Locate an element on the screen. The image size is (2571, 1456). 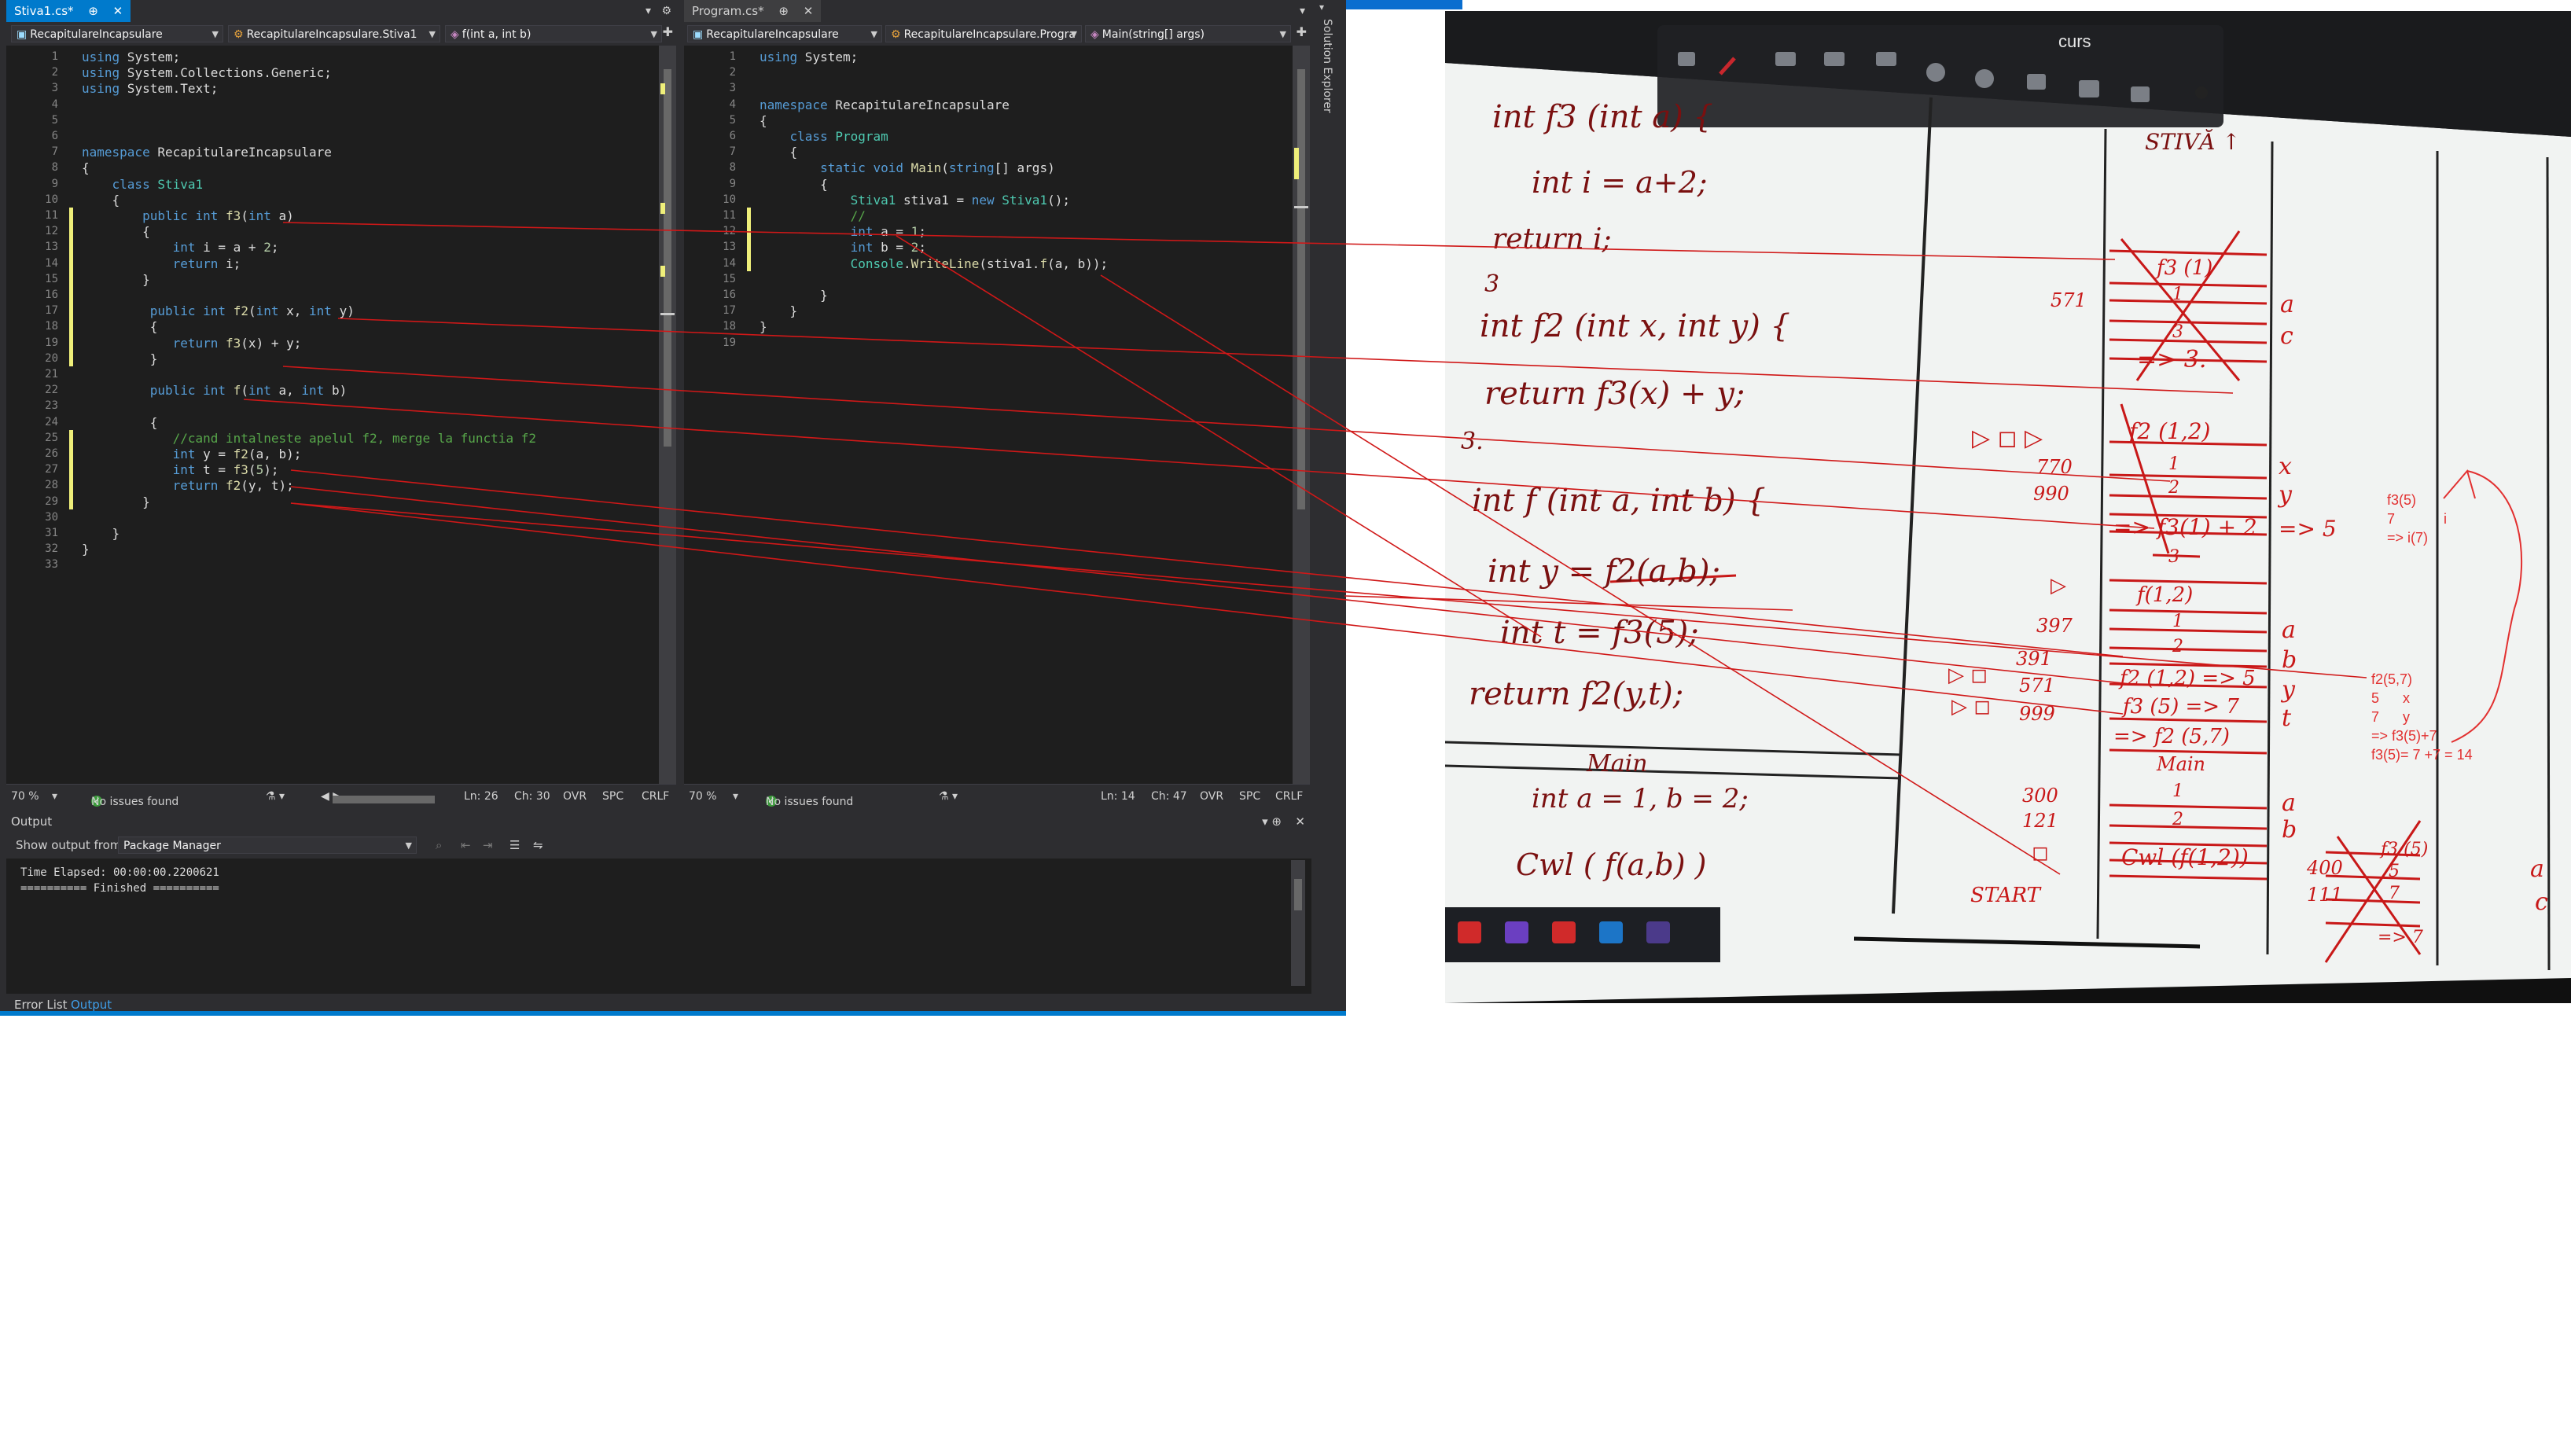
code-line: Console.WriteLine(stiva1.f(a, b)); is located at coordinates (934, 264).